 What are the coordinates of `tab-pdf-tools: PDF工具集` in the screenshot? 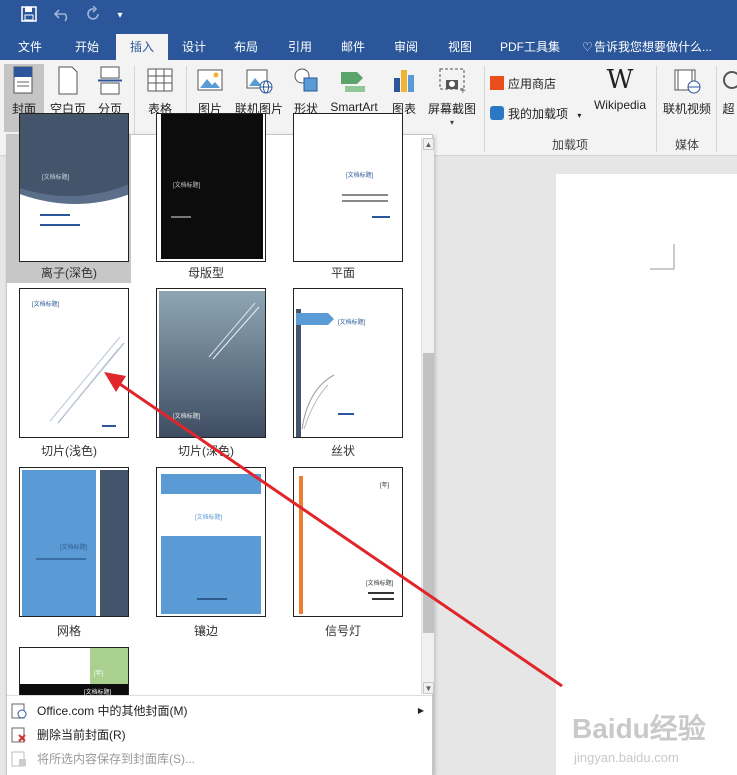 It's located at (530, 47).